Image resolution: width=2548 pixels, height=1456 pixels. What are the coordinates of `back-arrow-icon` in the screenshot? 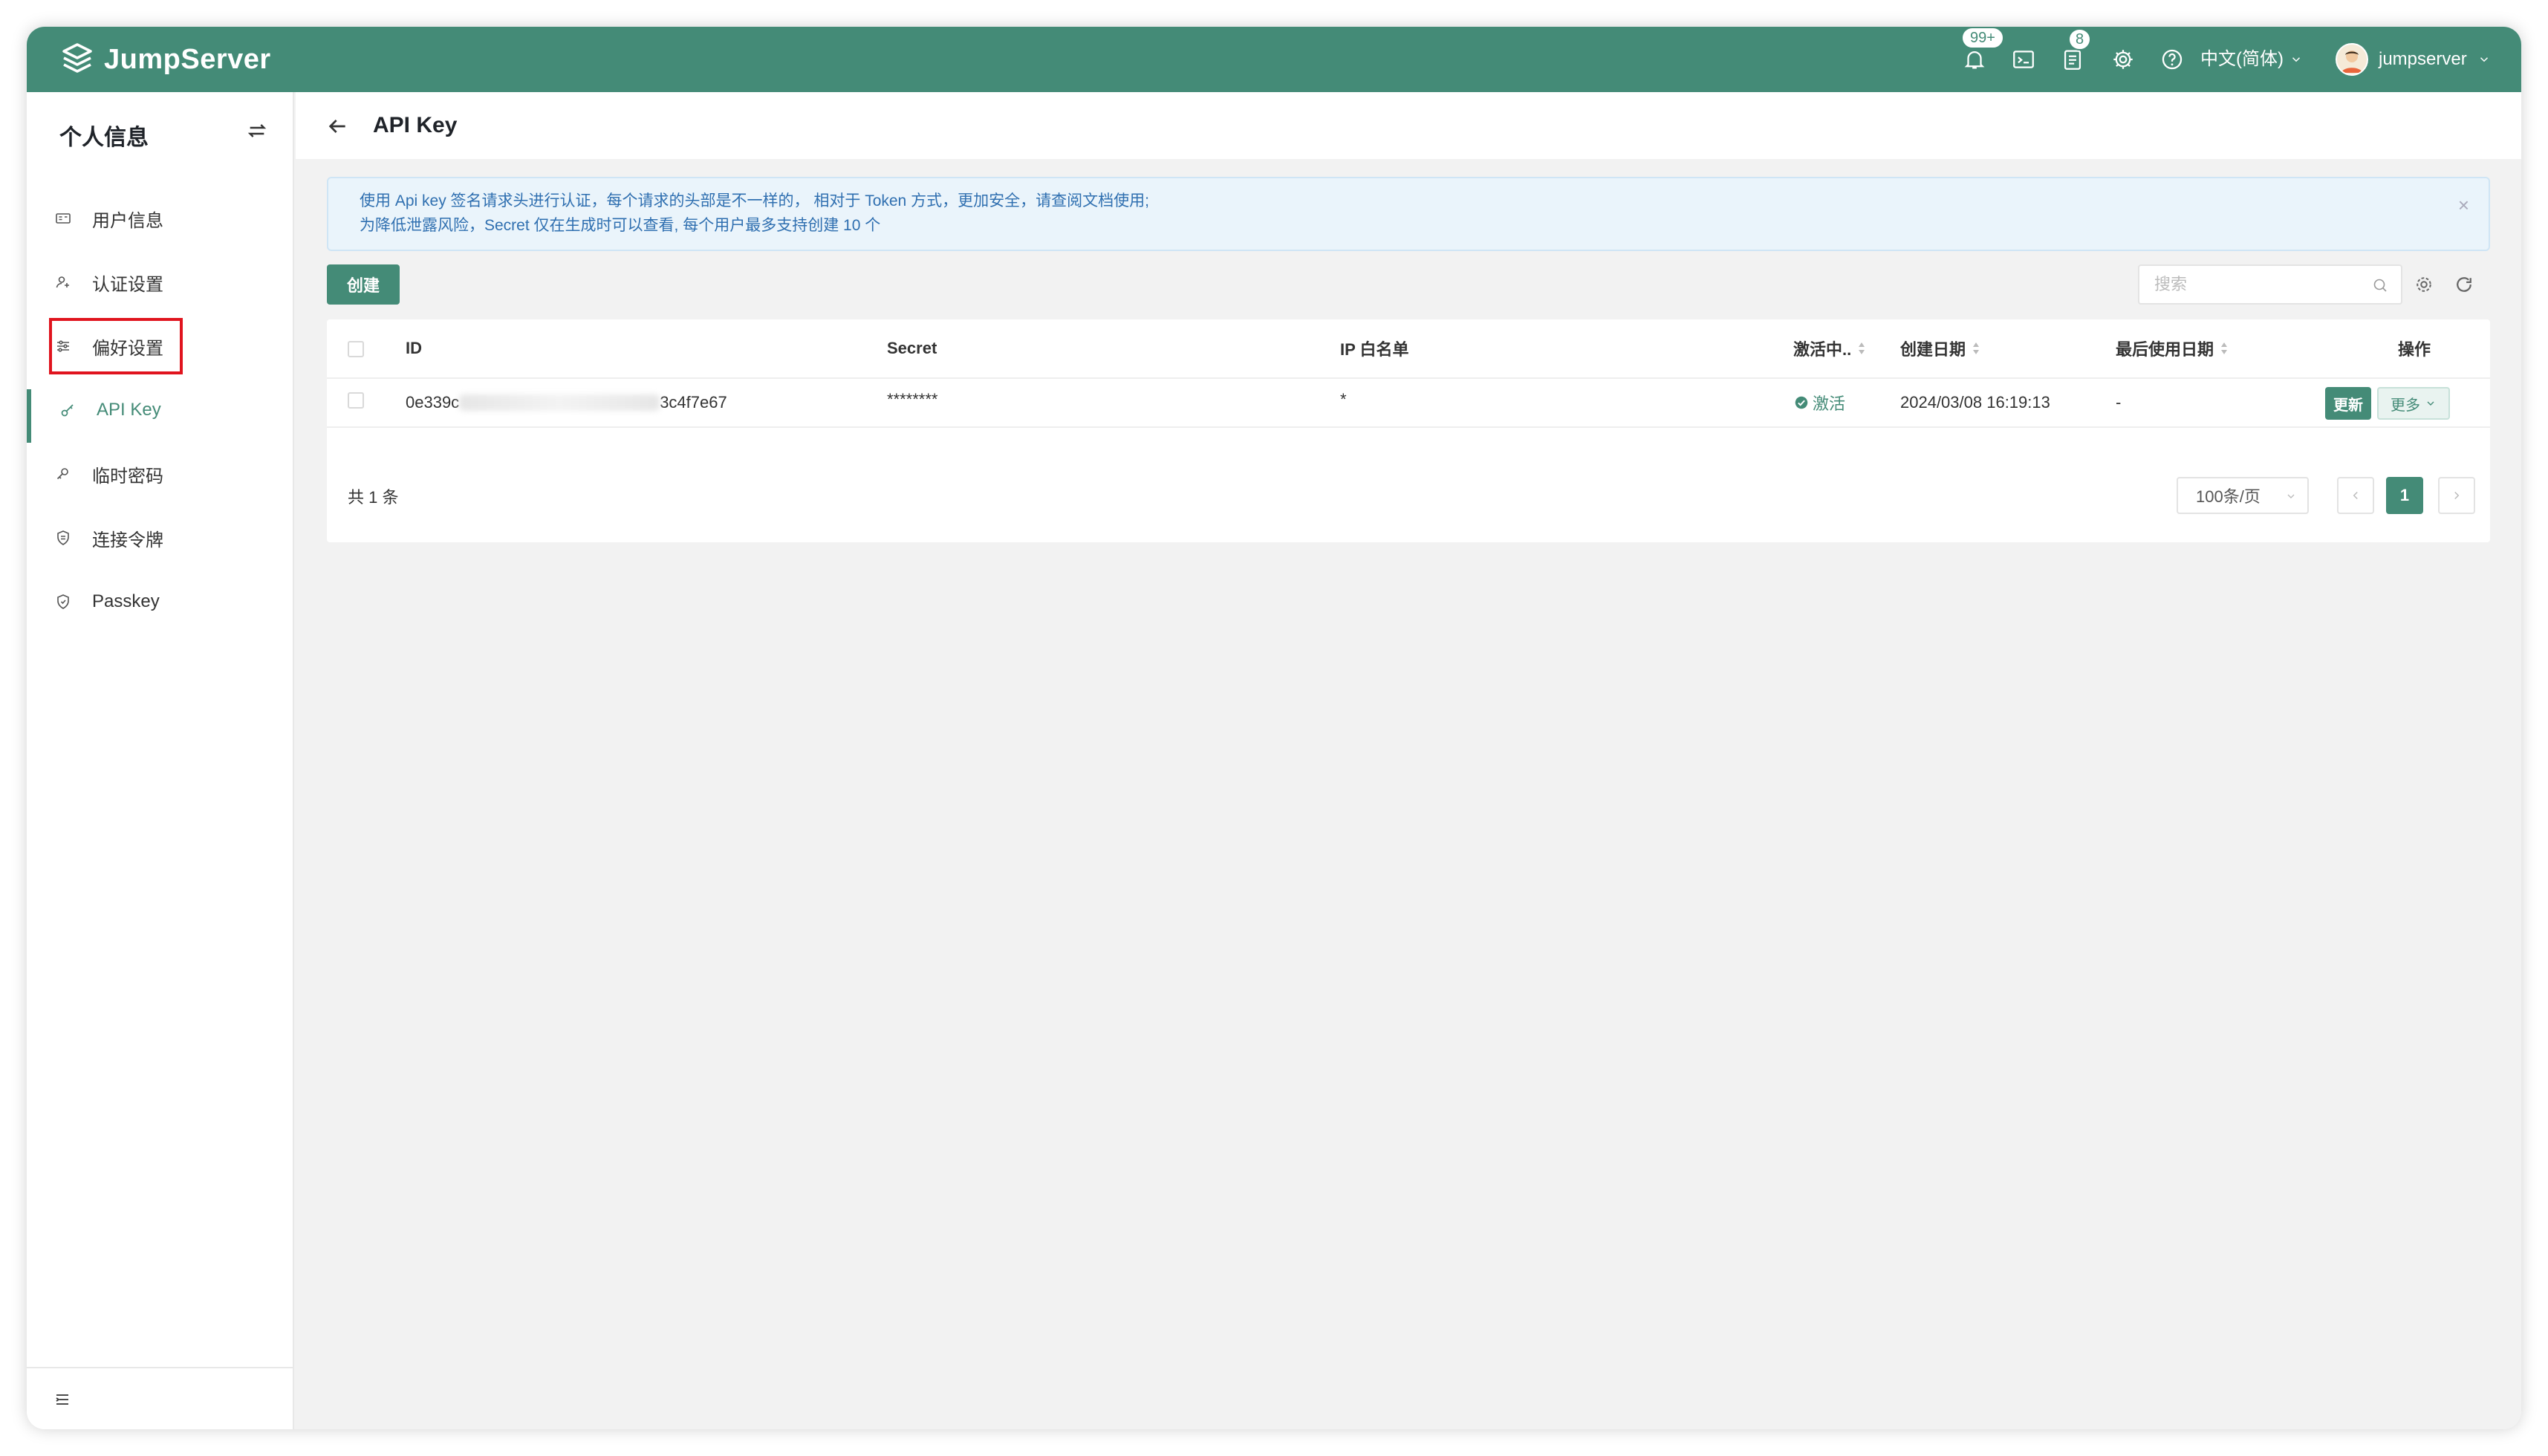 It's located at (337, 126).